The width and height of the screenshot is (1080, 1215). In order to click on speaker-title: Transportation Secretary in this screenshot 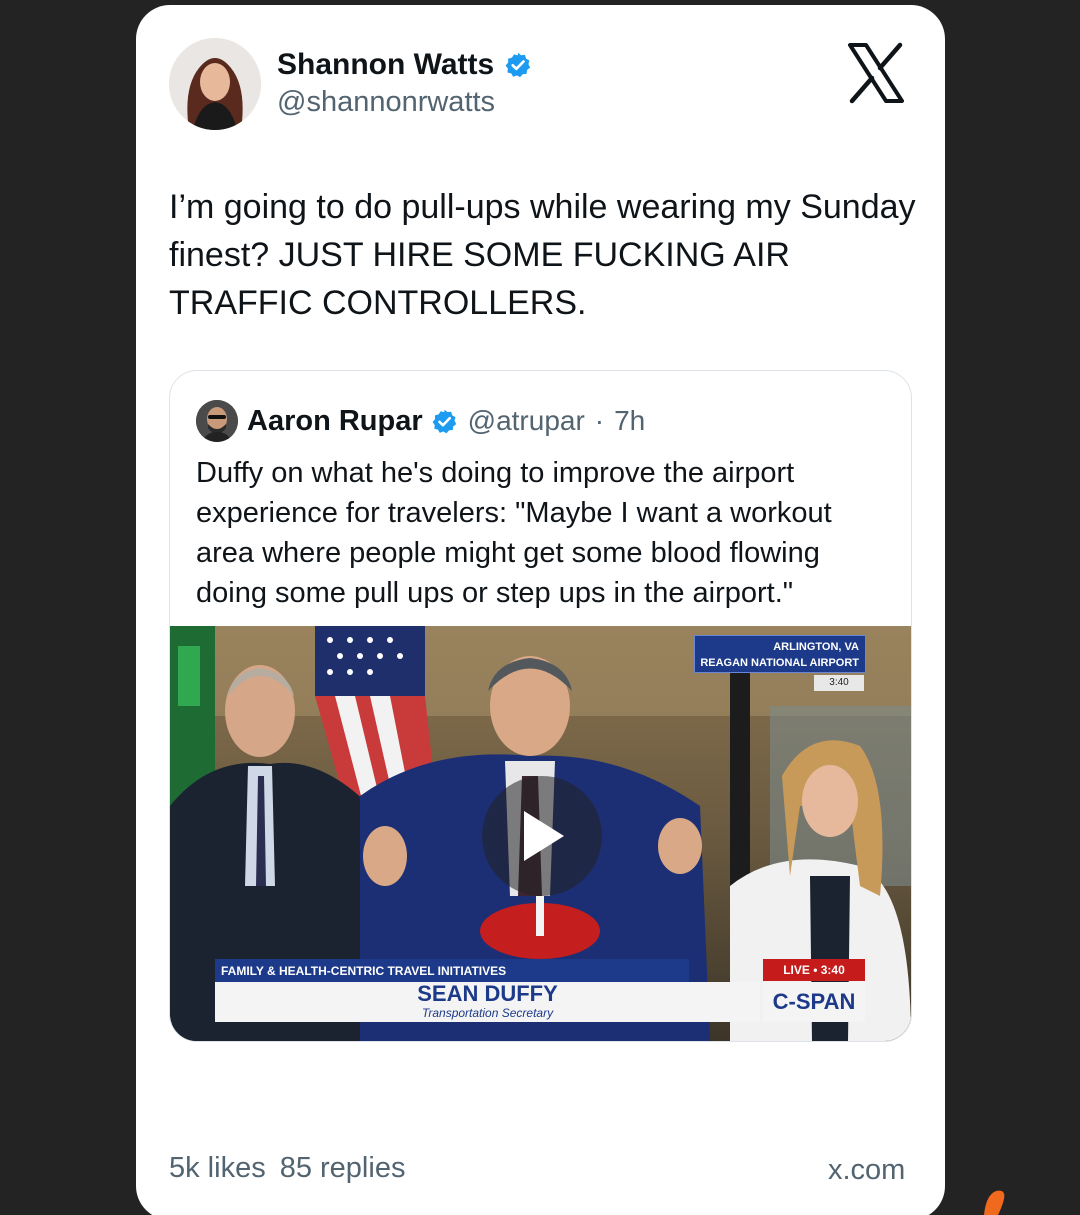, I will do `click(487, 1013)`.